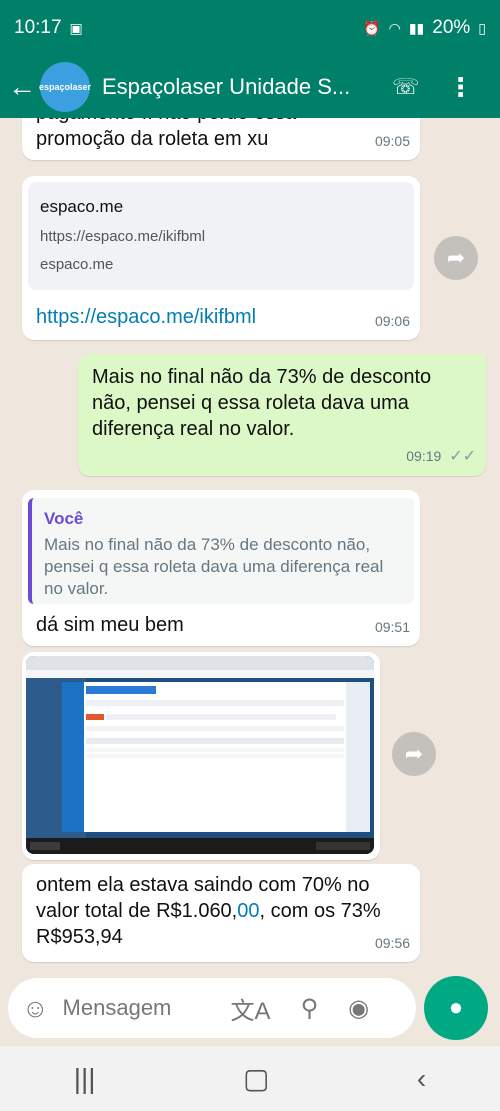 The height and width of the screenshot is (1111, 500). I want to click on attach-icon: ⚲, so click(310, 1008).